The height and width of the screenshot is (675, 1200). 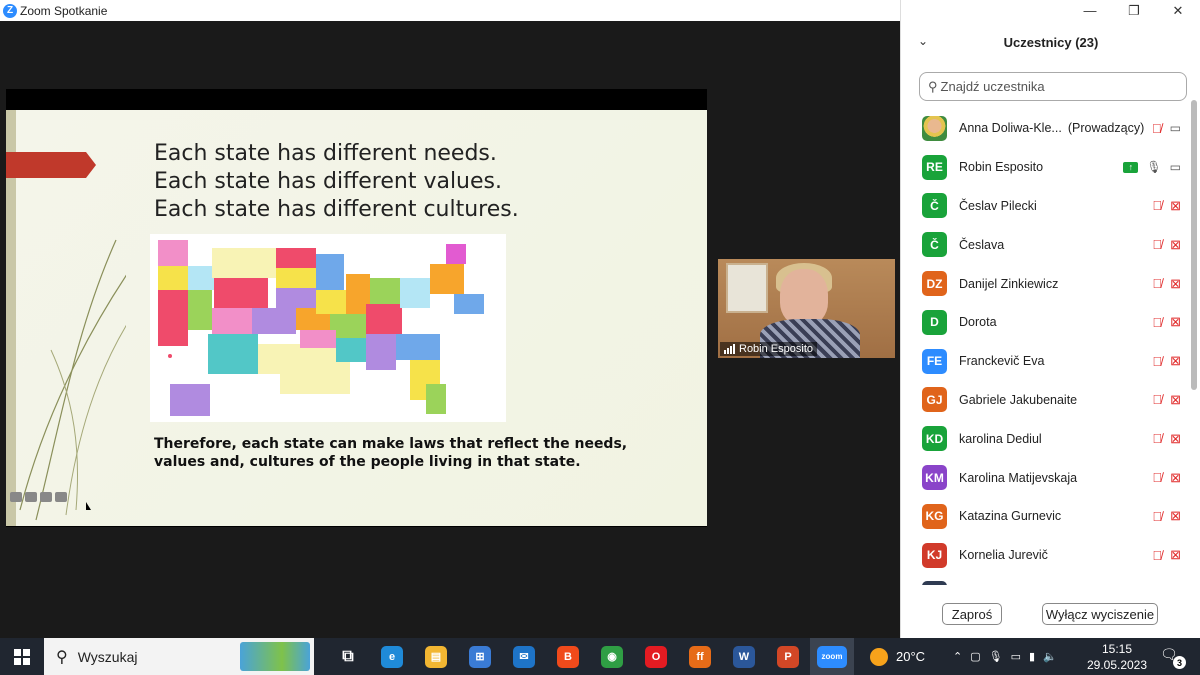 I want to click on pen-icon, so click(x=31, y=497).